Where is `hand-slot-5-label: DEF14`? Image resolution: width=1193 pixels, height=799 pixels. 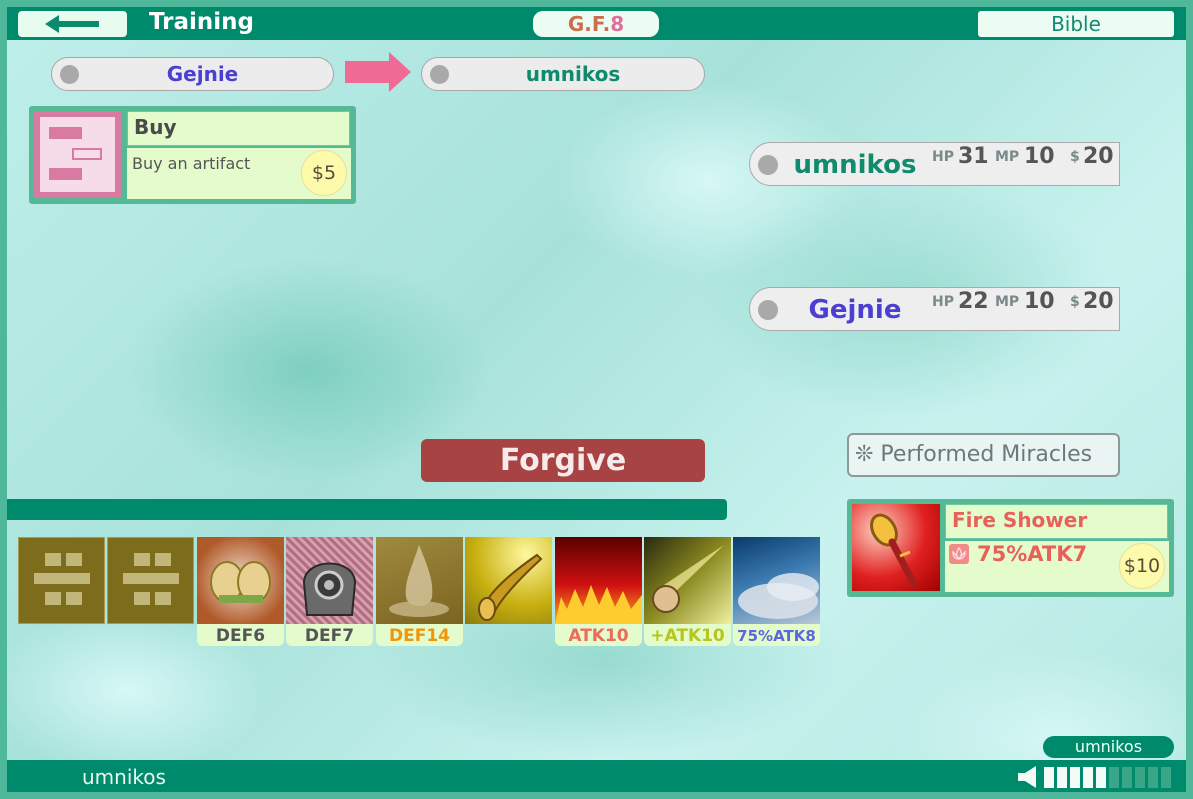 hand-slot-5-label: DEF14 is located at coordinates (419, 635).